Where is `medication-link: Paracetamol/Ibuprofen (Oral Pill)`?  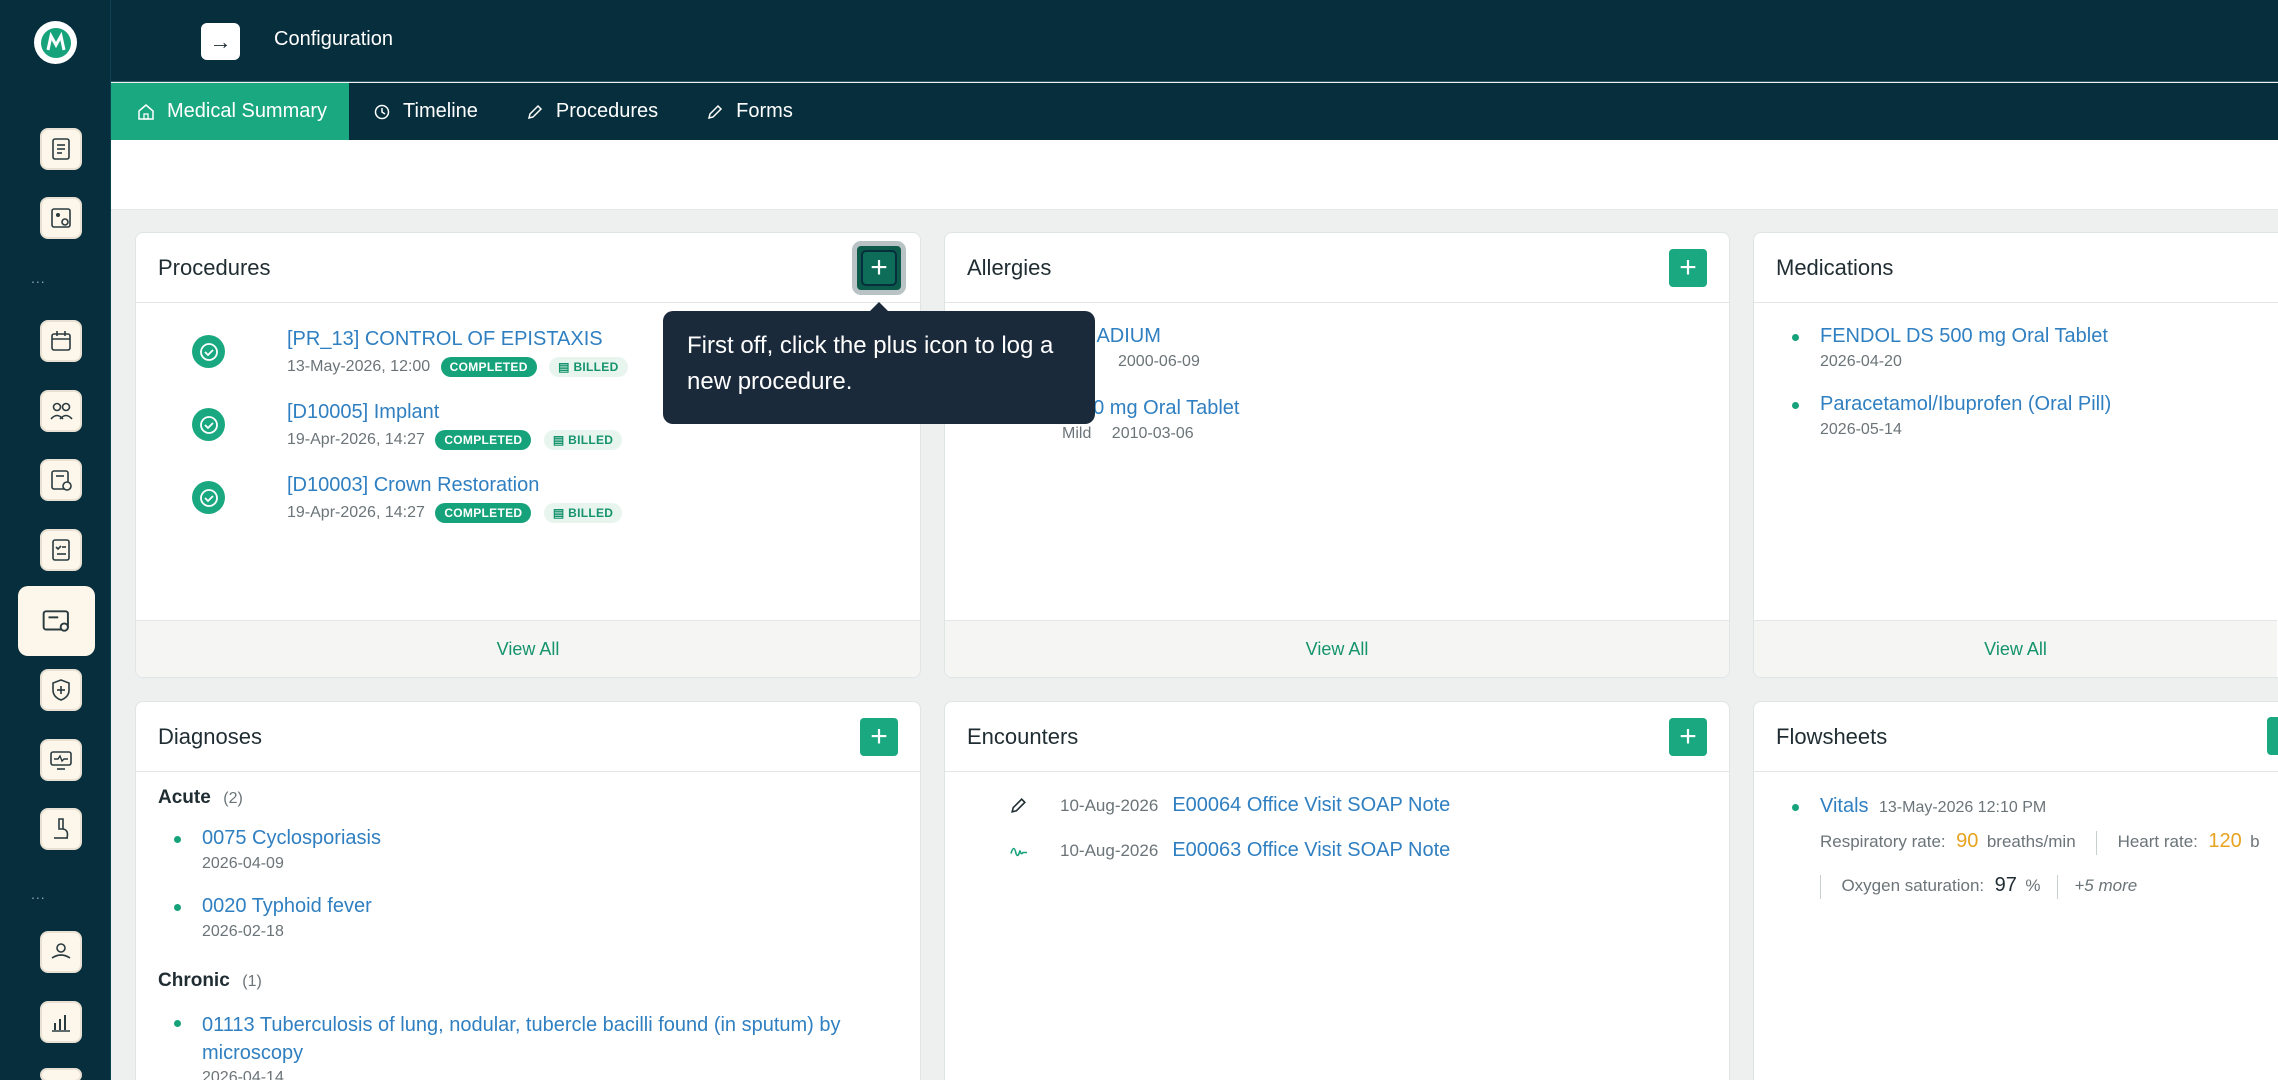
medication-link: Paracetamol/Ibuprofen (Oral Pill) is located at coordinates (1965, 404).